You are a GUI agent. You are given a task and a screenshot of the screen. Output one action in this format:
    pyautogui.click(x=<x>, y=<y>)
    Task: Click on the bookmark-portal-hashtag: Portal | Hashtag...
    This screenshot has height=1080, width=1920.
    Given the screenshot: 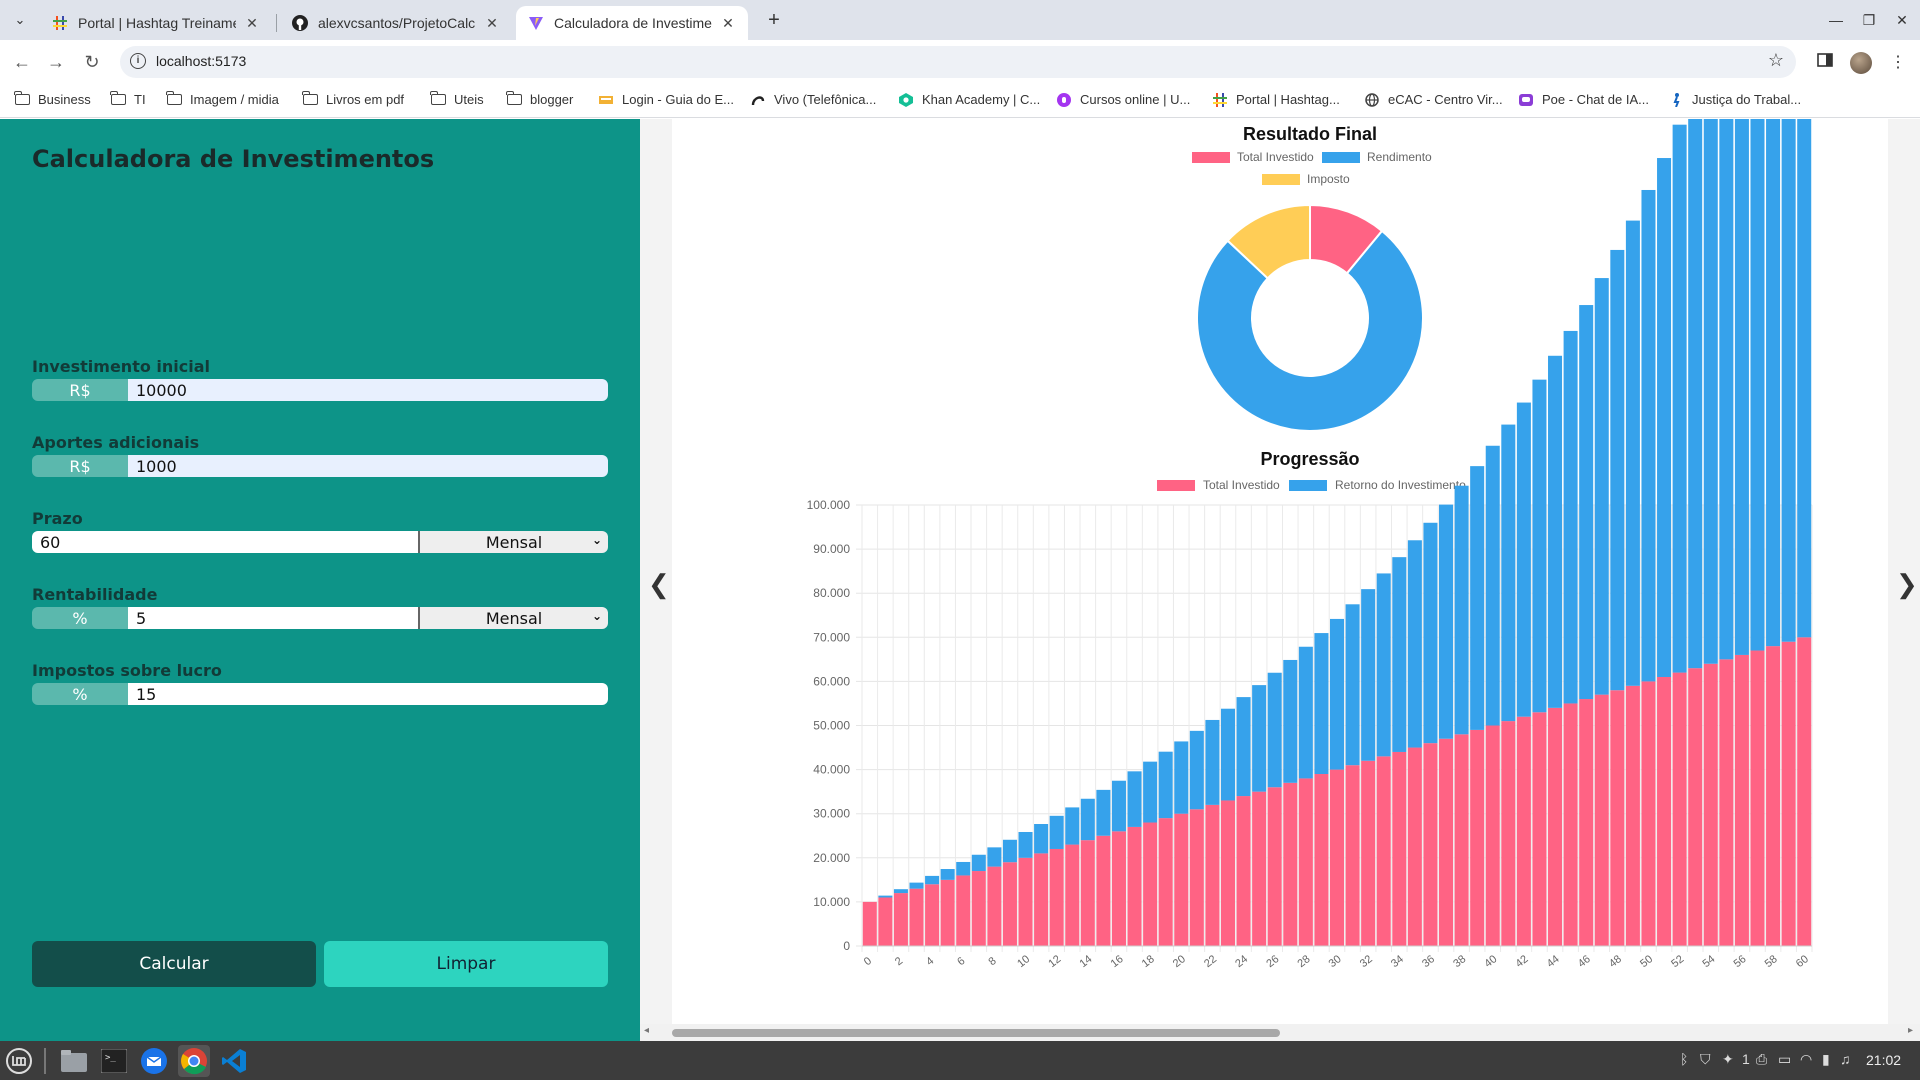 What is the action you would take?
    pyautogui.click(x=1276, y=99)
    